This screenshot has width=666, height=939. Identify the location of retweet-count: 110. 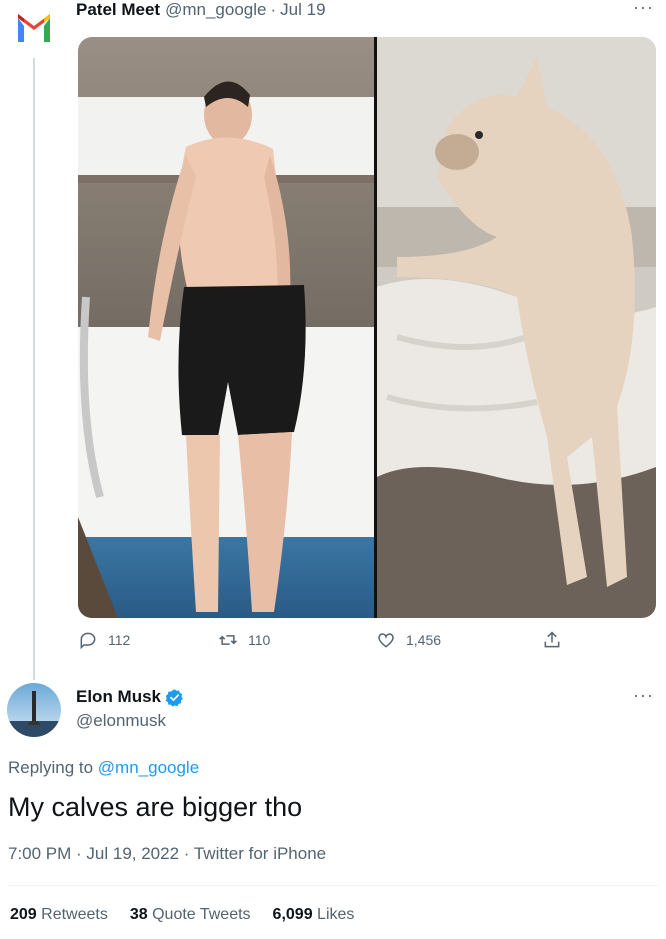
(259, 640).